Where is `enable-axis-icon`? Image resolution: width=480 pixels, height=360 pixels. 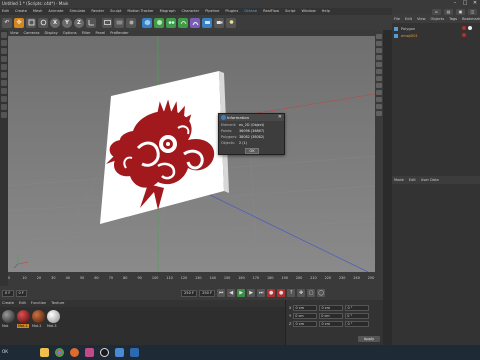 enable-axis-icon is located at coordinates (4, 91).